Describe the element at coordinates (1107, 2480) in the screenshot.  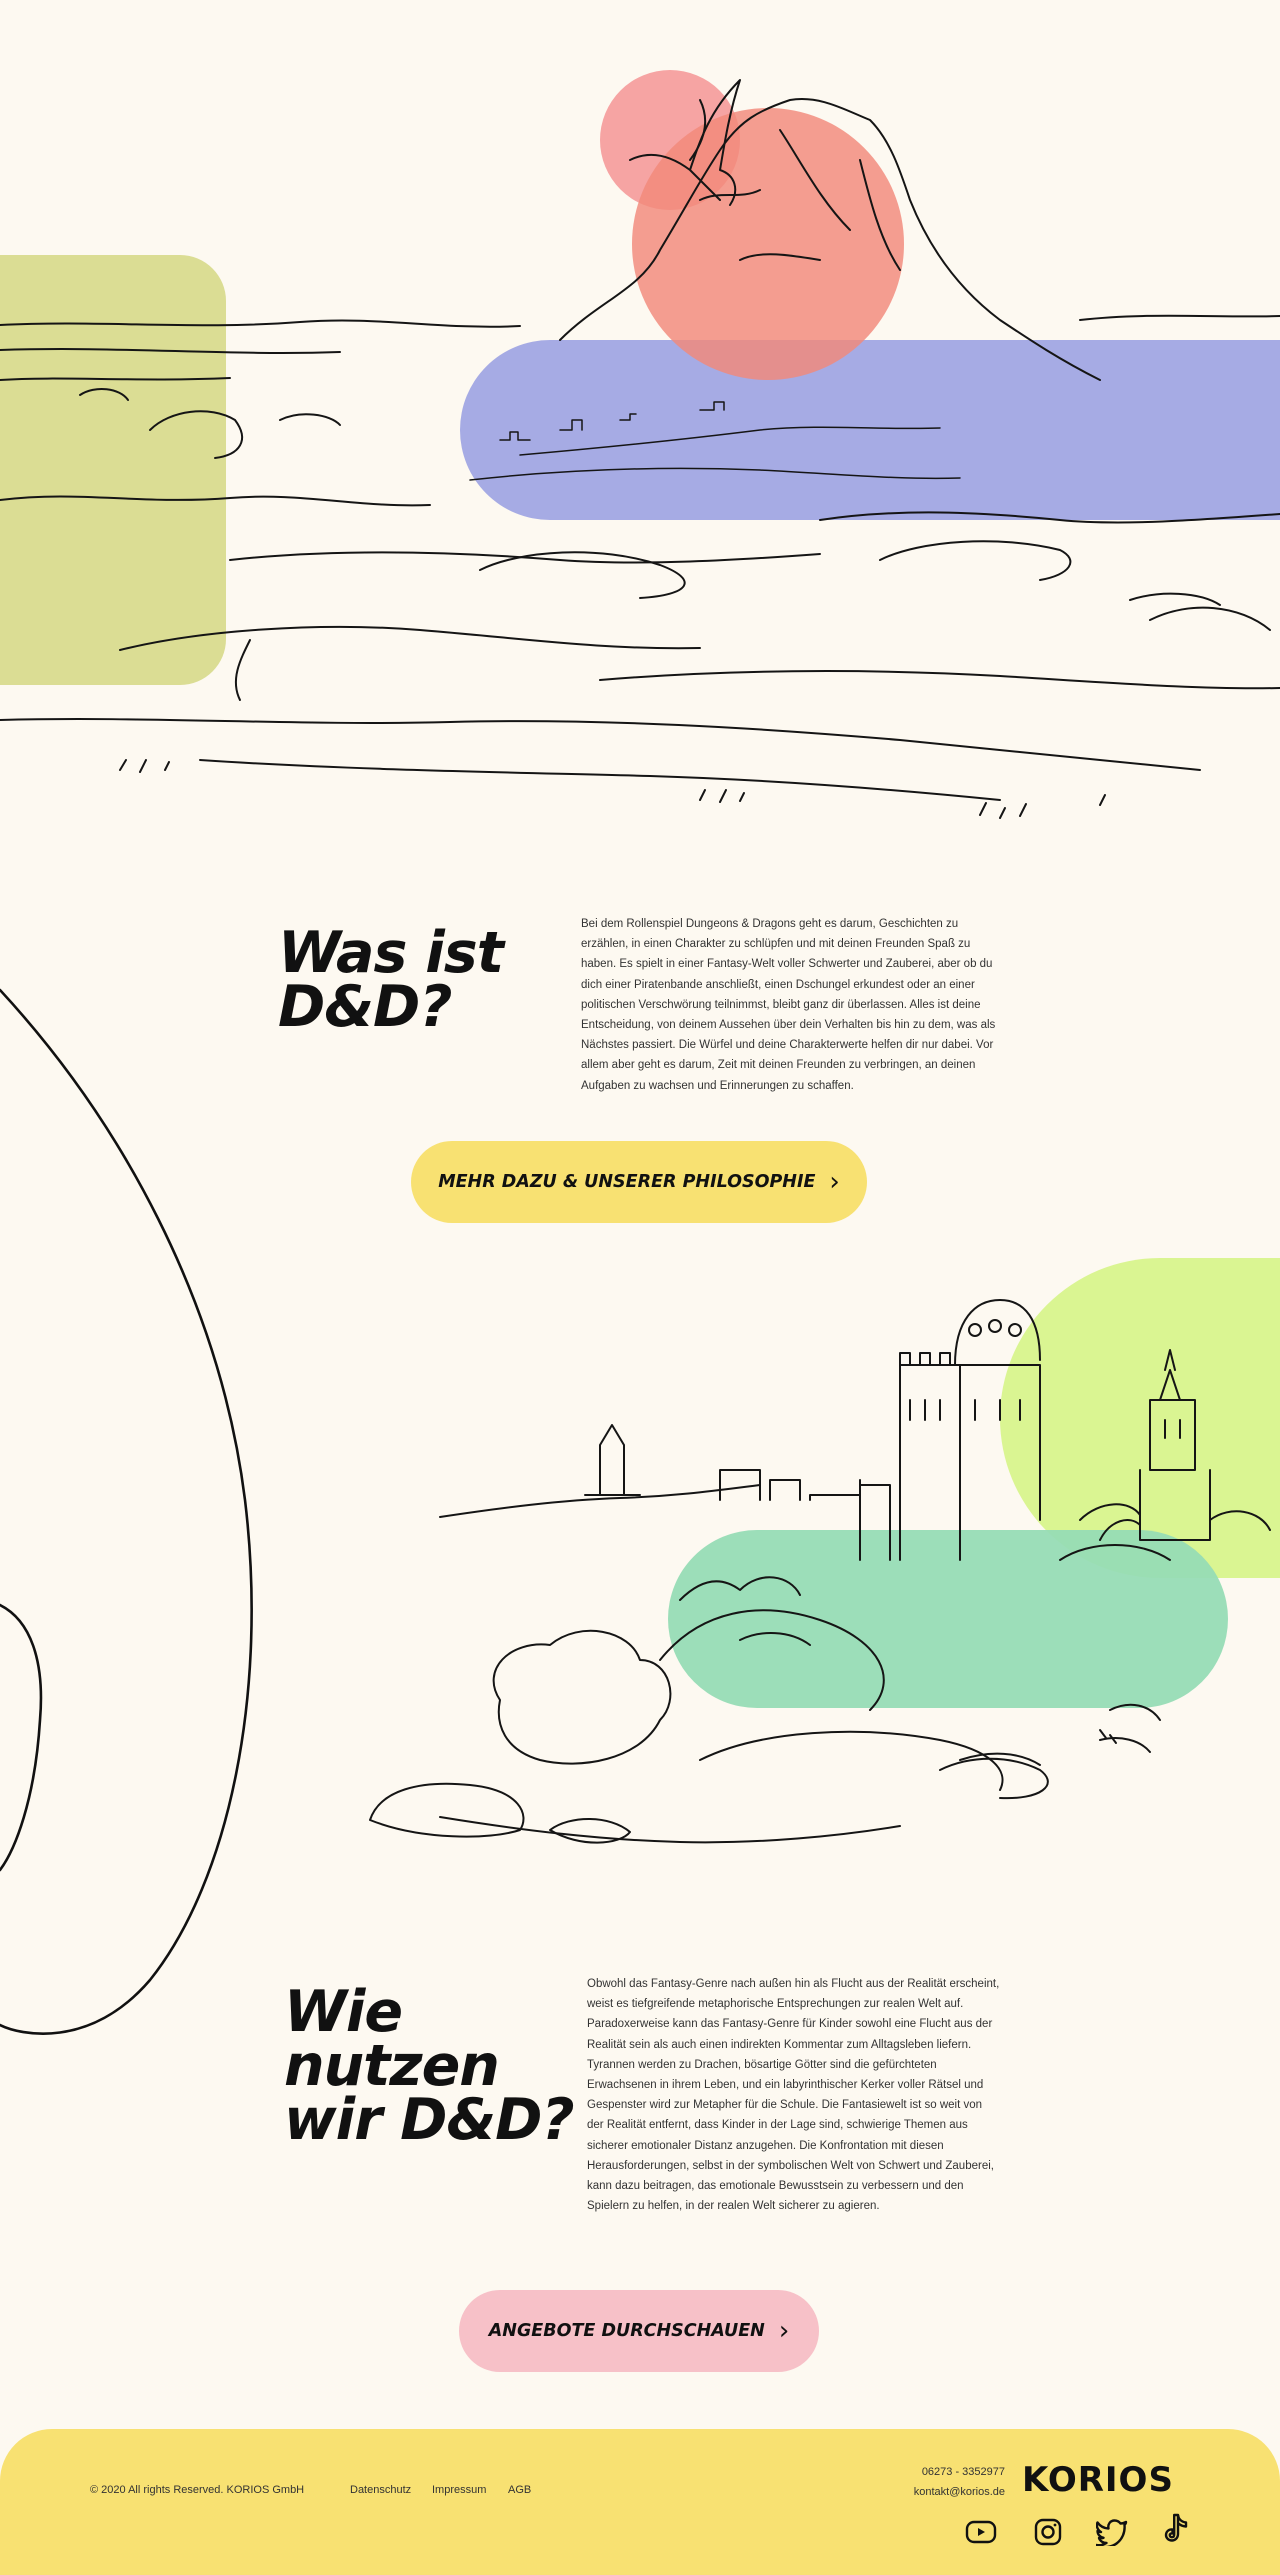
I see `korios-logo: KORIOS` at that location.